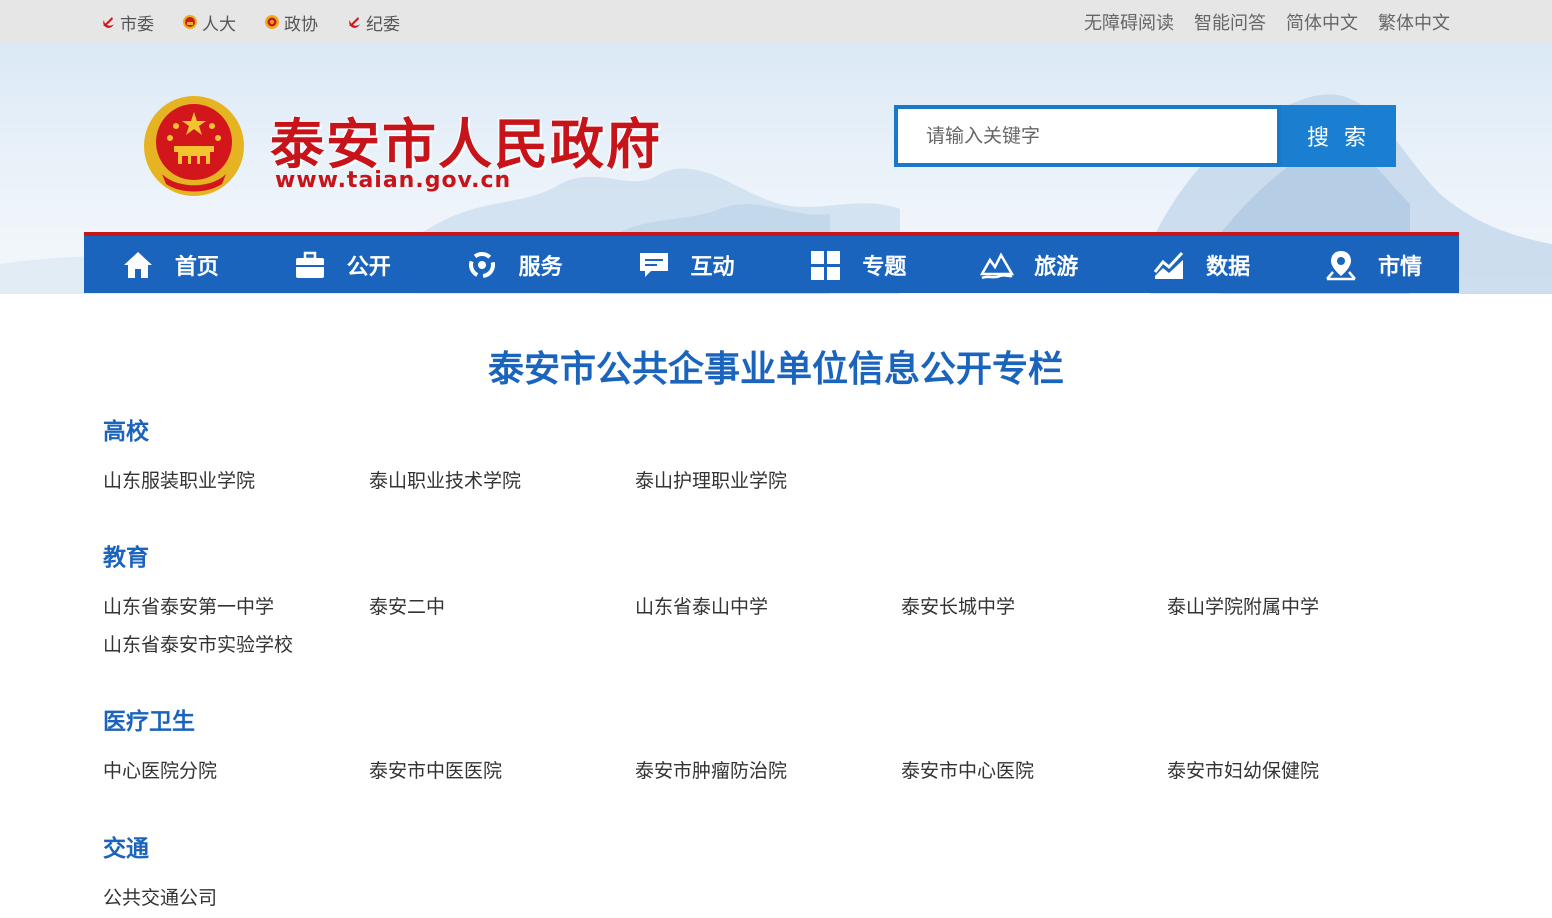  What do you see at coordinates (219, 24) in the screenshot?
I see `top-link-label: 人大` at bounding box center [219, 24].